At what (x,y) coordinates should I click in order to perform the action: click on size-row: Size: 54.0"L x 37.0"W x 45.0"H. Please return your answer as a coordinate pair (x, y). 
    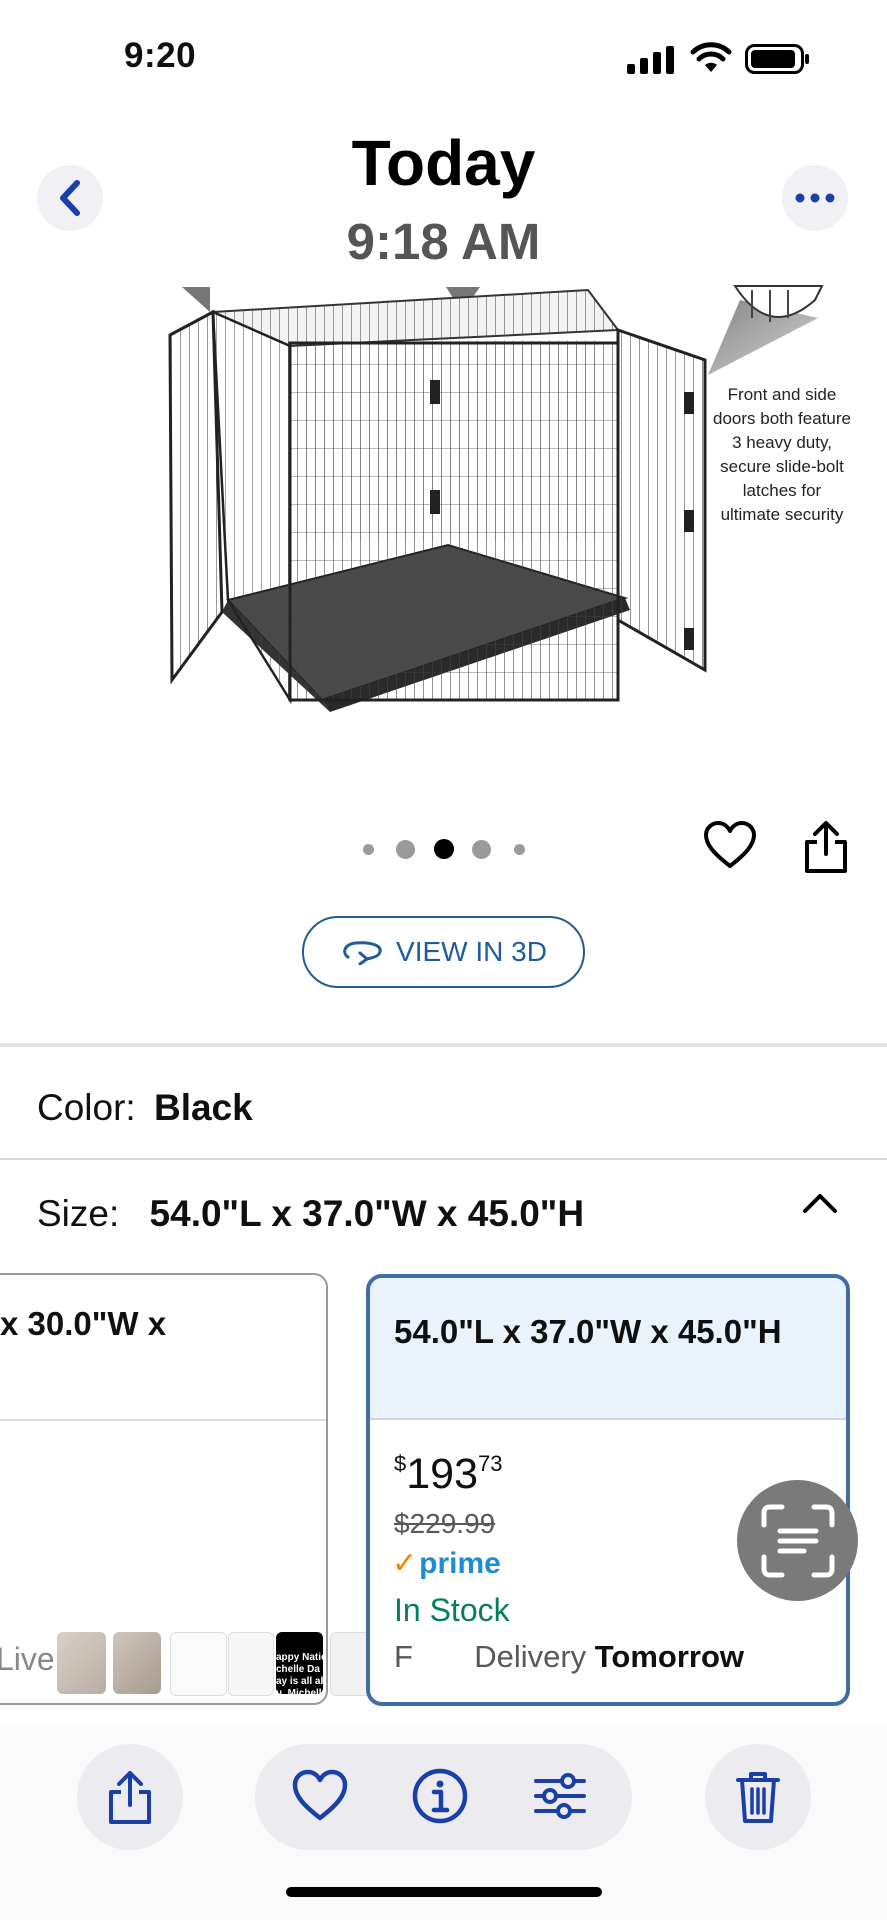
    Looking at the image, I should click on (310, 1214).